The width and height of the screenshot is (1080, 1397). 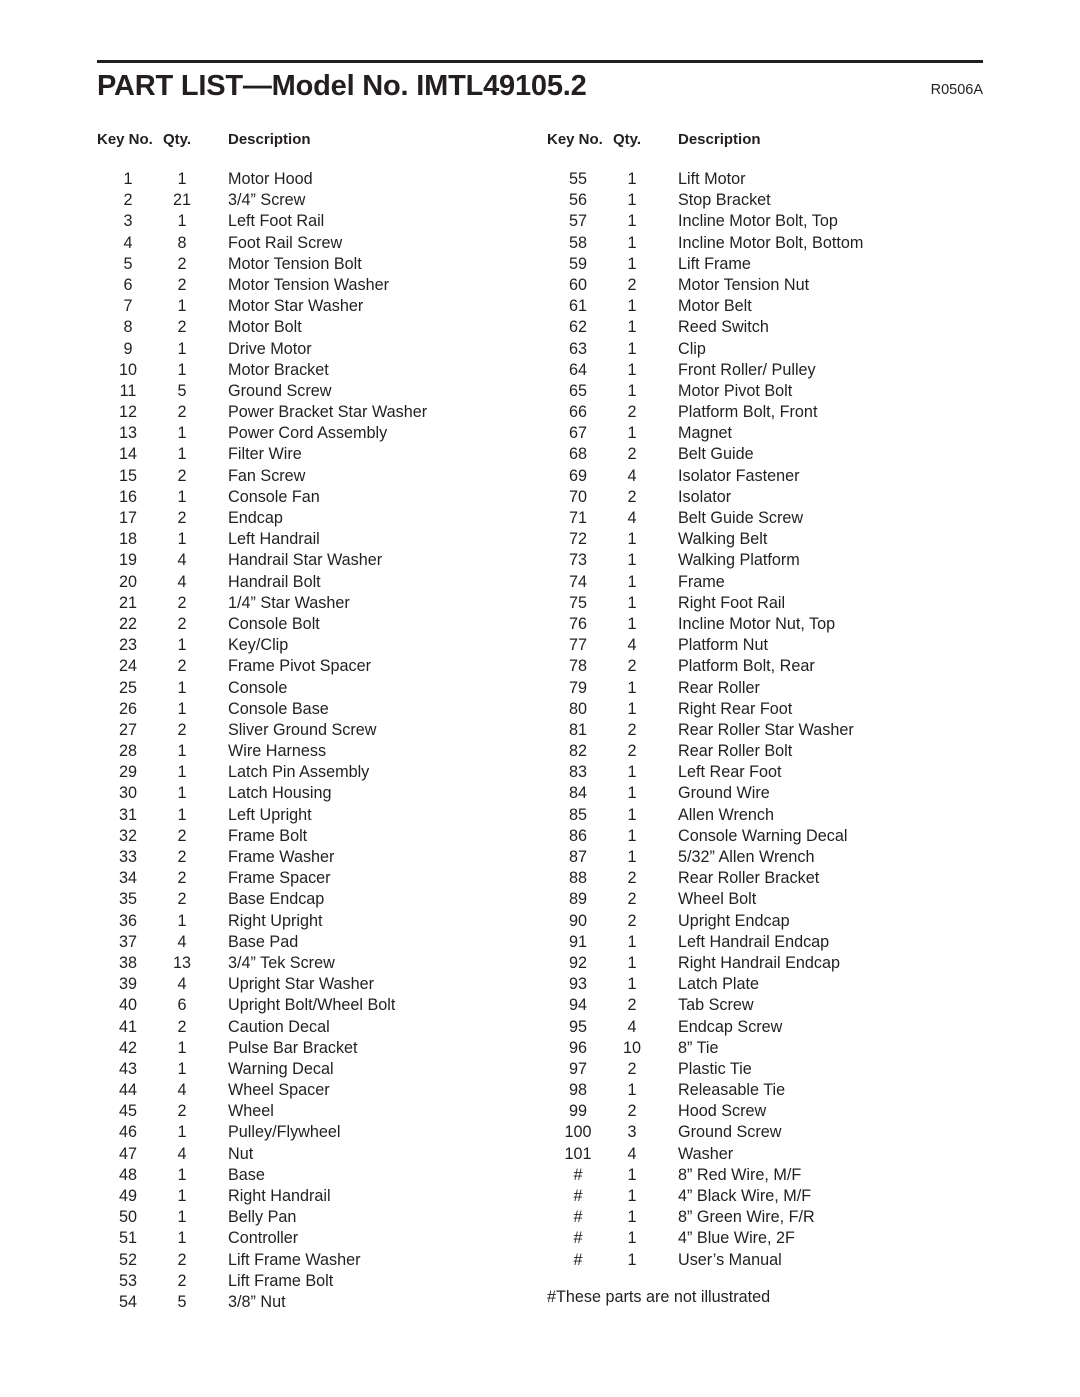 I want to click on table-row: 98 1 Releasable Tie, so click(x=767, y=1091).